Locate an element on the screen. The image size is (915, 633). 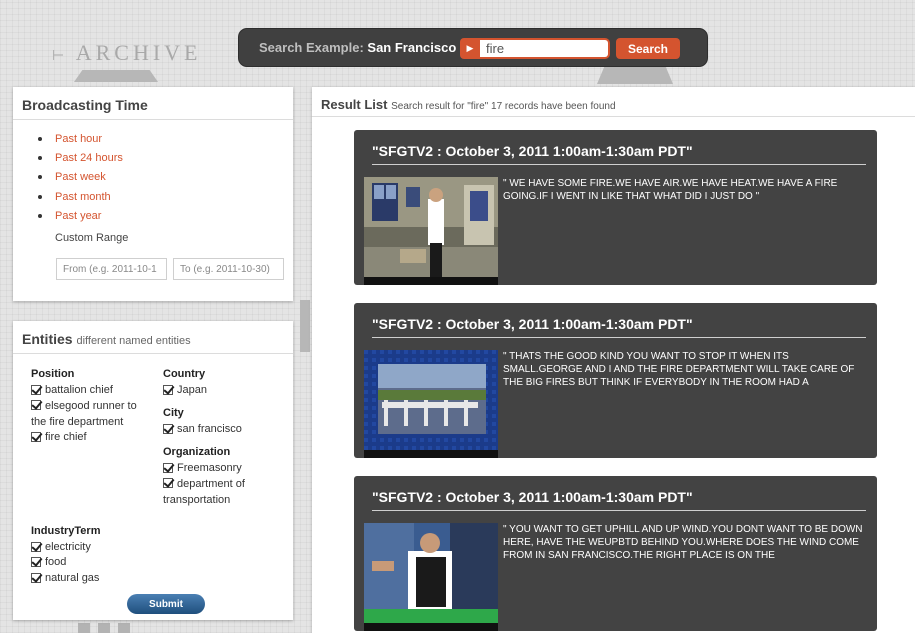
entity-checkbox-item: fire chief is located at coordinates (88, 438).